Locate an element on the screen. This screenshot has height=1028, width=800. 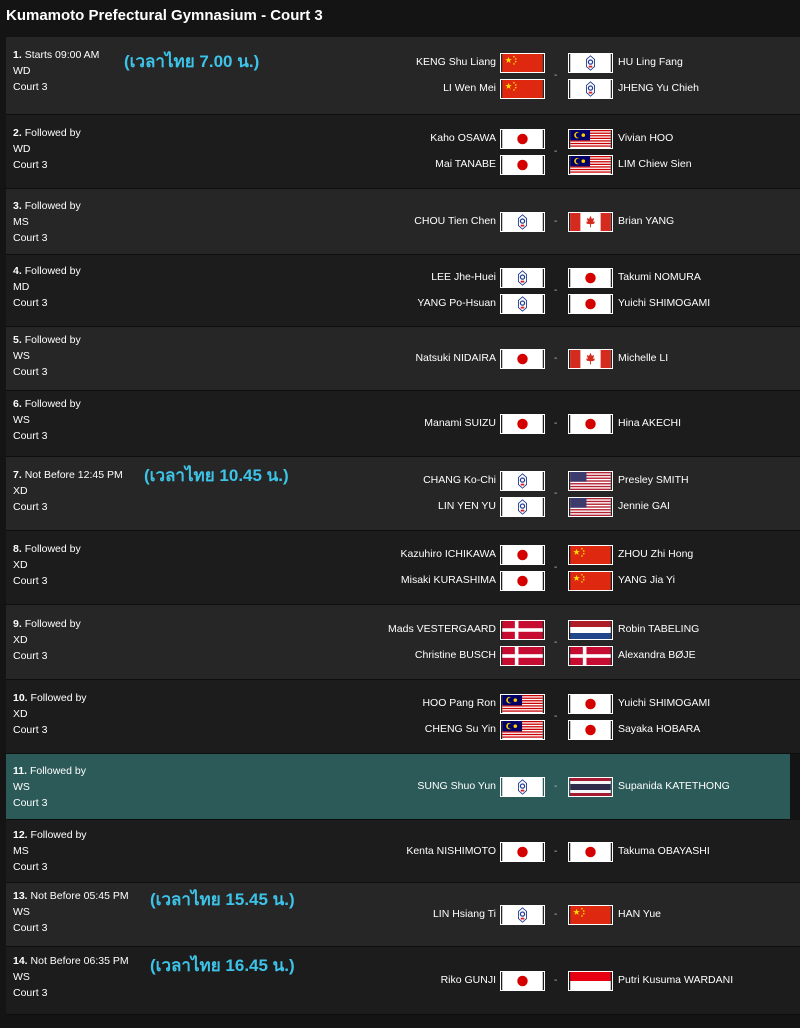
left-player-name: LI Wen Mei is located at coordinates (469, 88).